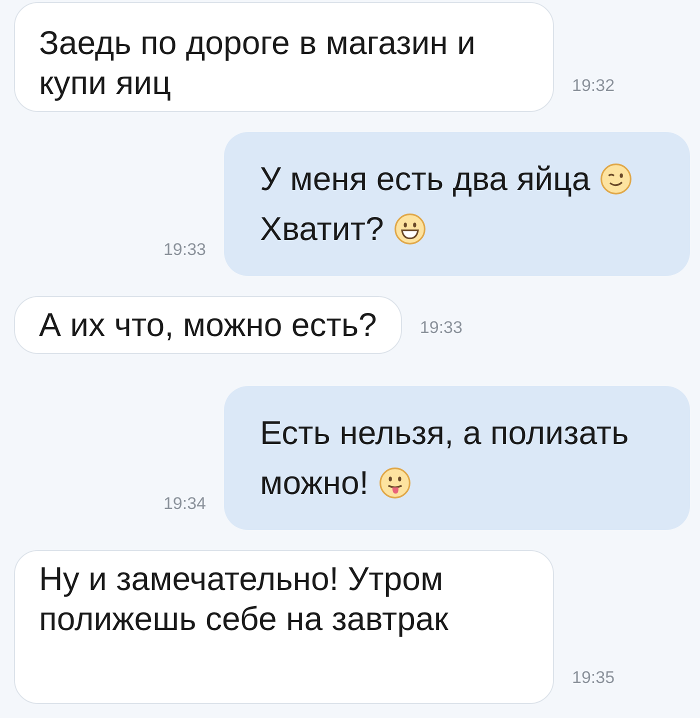 The width and height of the screenshot is (700, 718). Describe the element at coordinates (257, 62) in the screenshot. I see `message-text: Заедь по дороге в магазин и купи яиц` at that location.